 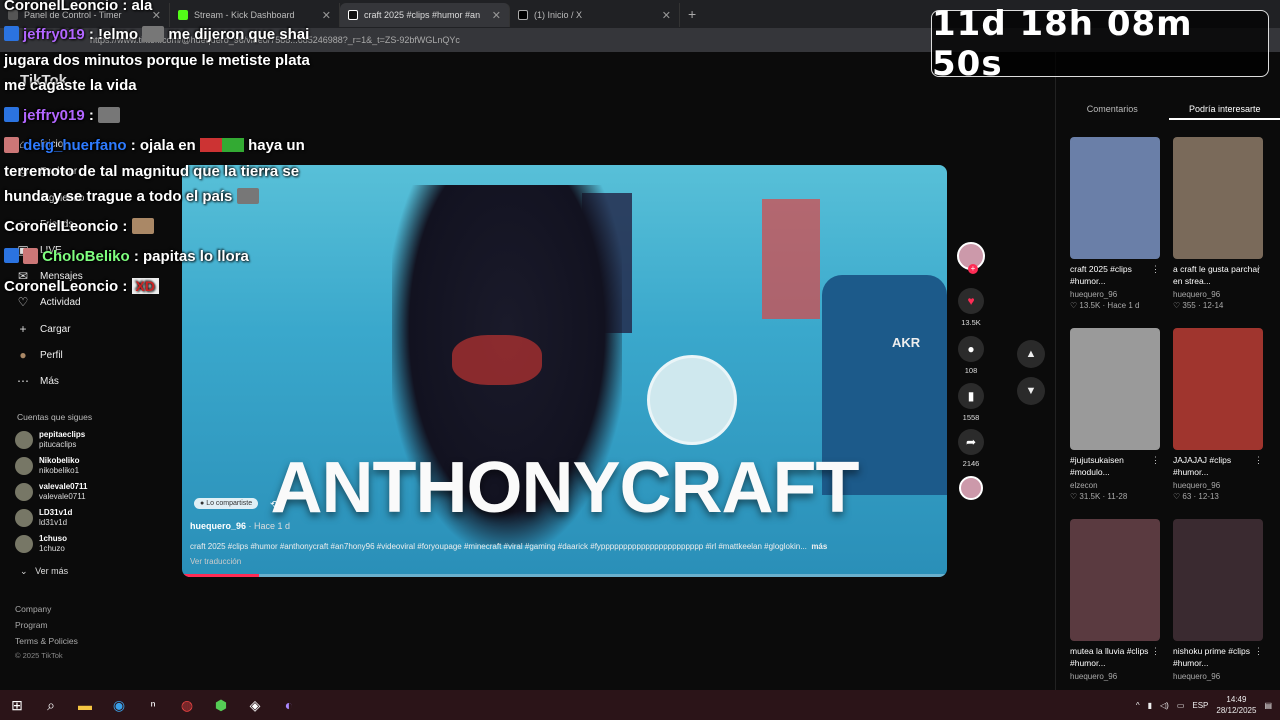 What do you see at coordinates (79, 226) in the screenshot?
I see `chat-message: CoronelLeoncio :` at bounding box center [79, 226].